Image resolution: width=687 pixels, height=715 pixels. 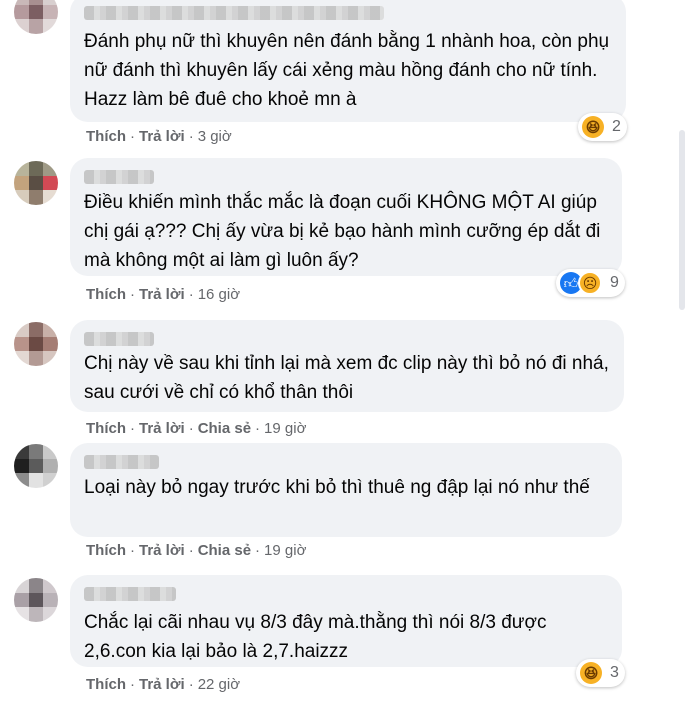 I want to click on reaction-summary: 👍︎ ☹ 9, so click(x=590, y=283).